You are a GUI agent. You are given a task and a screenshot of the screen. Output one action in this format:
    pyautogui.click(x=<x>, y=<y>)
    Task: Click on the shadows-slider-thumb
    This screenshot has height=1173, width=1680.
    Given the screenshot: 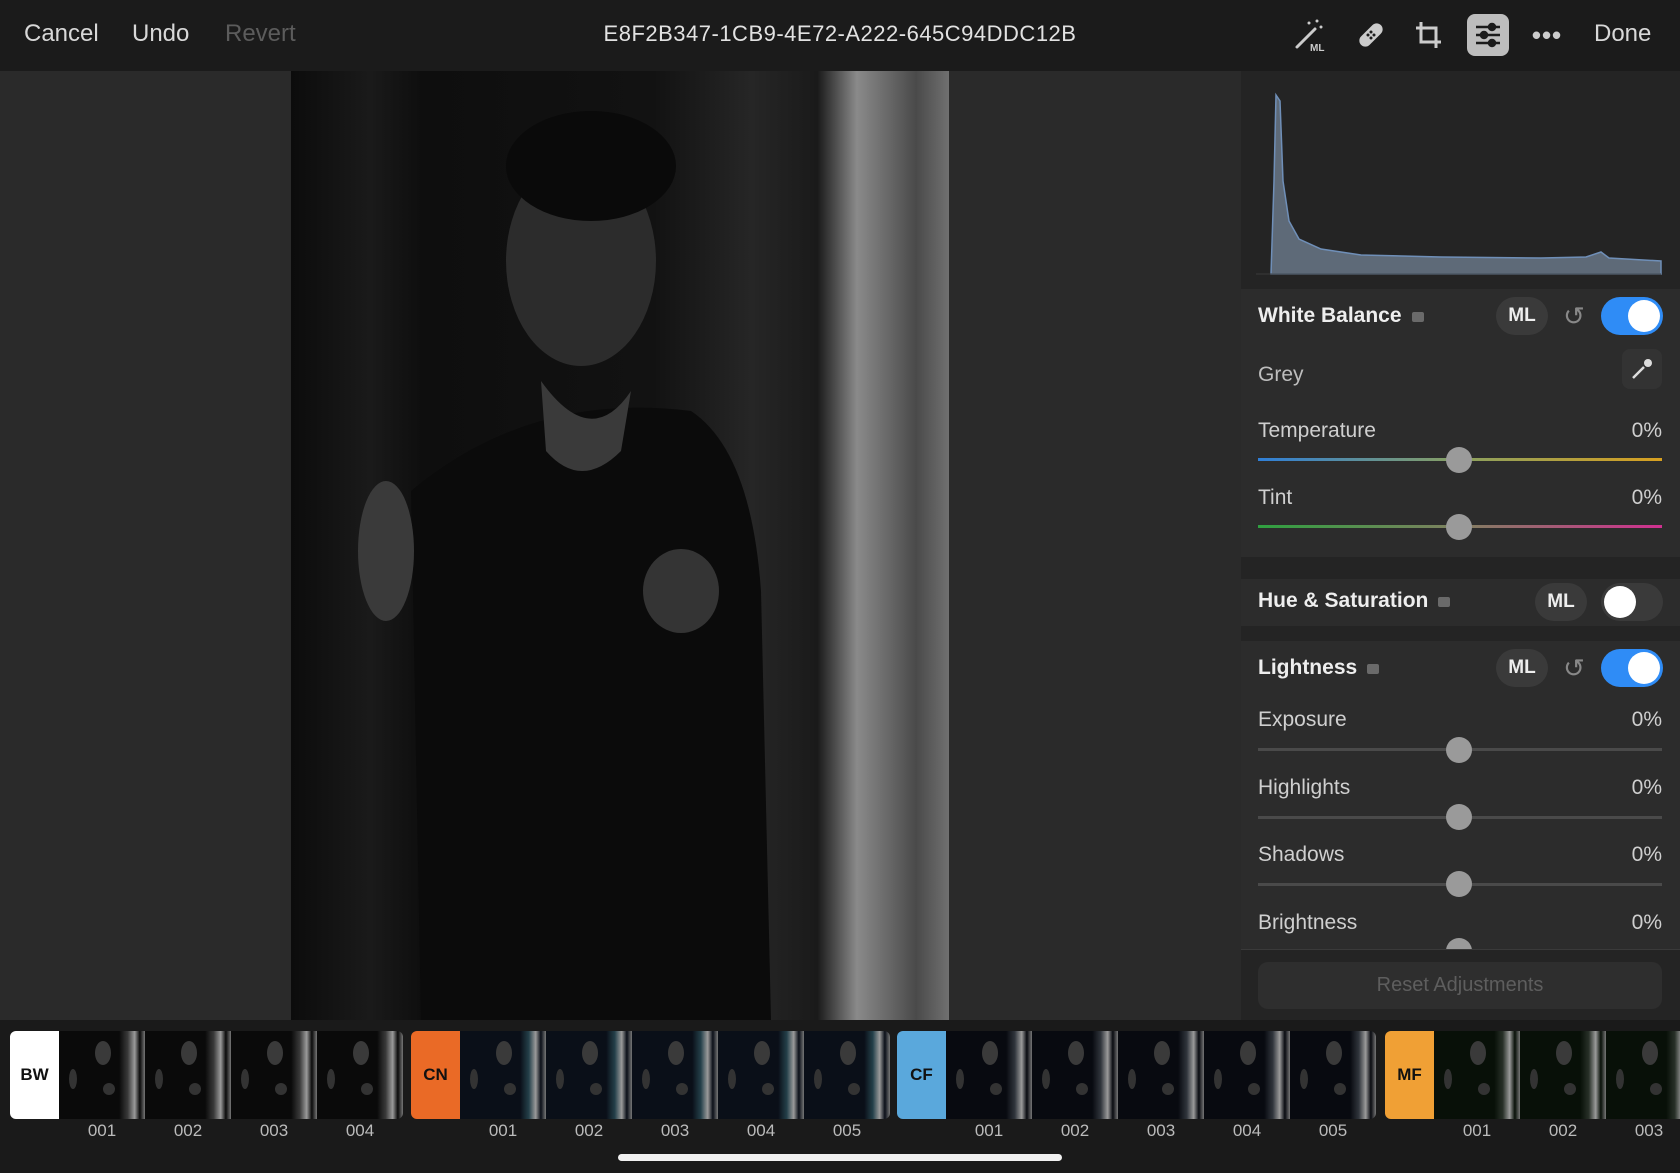 What is the action you would take?
    pyautogui.click(x=1459, y=884)
    